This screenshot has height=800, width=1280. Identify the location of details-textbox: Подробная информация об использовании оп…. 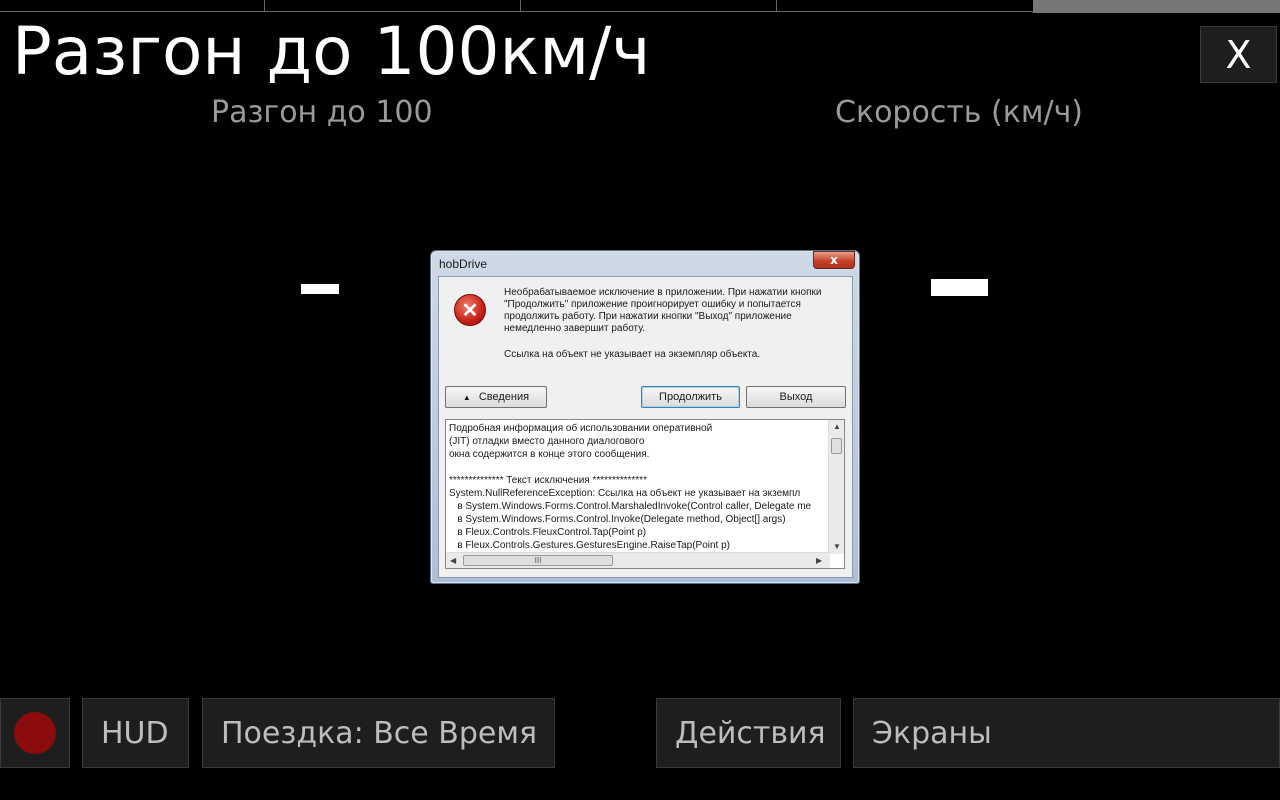
(645, 494).